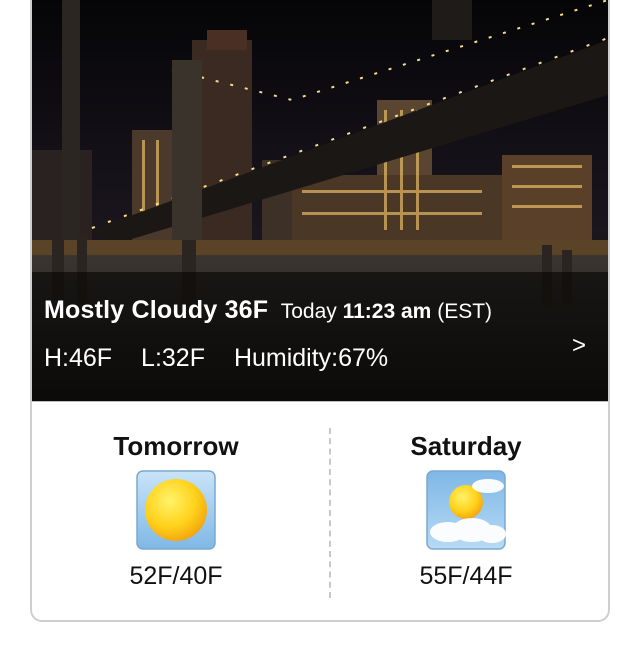  I want to click on sunny-icon, so click(176, 510).